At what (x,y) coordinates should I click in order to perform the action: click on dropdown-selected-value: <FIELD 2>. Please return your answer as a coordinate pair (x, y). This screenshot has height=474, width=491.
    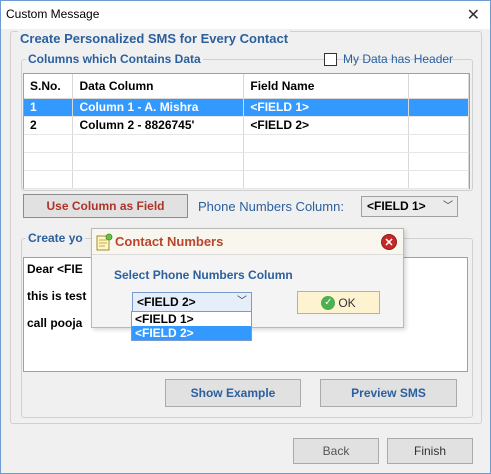
    Looking at the image, I should click on (166, 302).